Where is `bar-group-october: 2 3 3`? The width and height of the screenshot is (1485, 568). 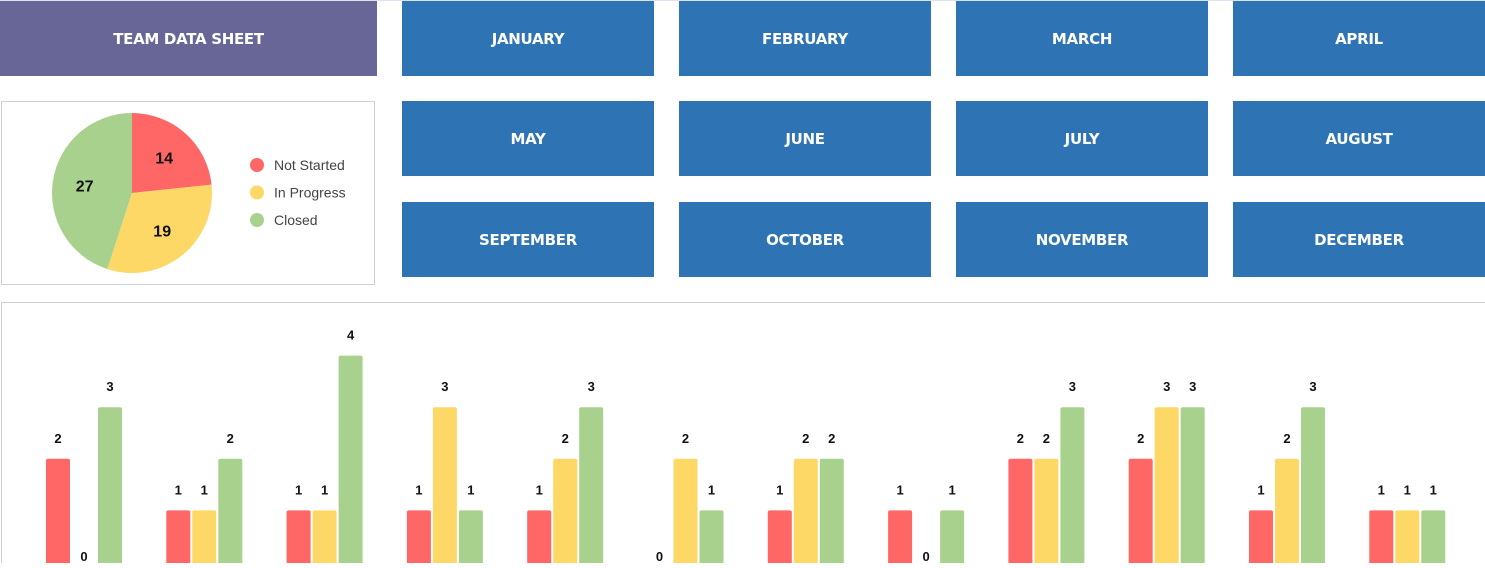 bar-group-october: 2 3 3 is located at coordinates (1166, 473).